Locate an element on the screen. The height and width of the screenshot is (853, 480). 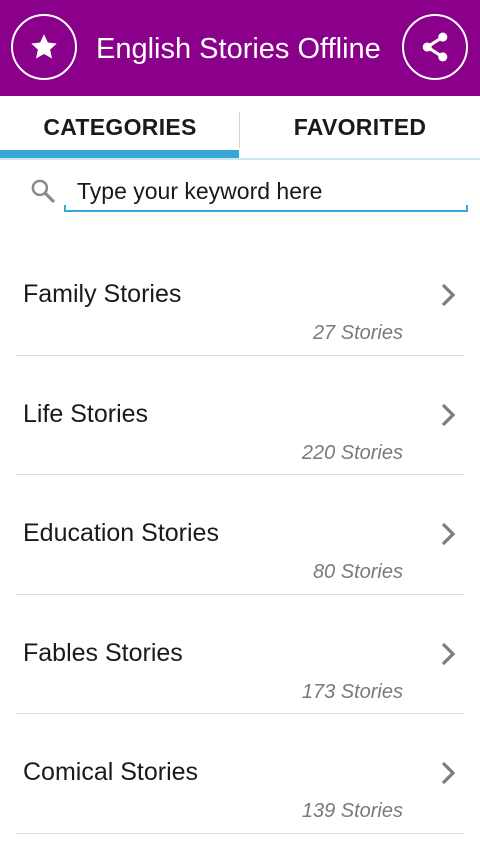
share-icon is located at coordinates (435, 47).